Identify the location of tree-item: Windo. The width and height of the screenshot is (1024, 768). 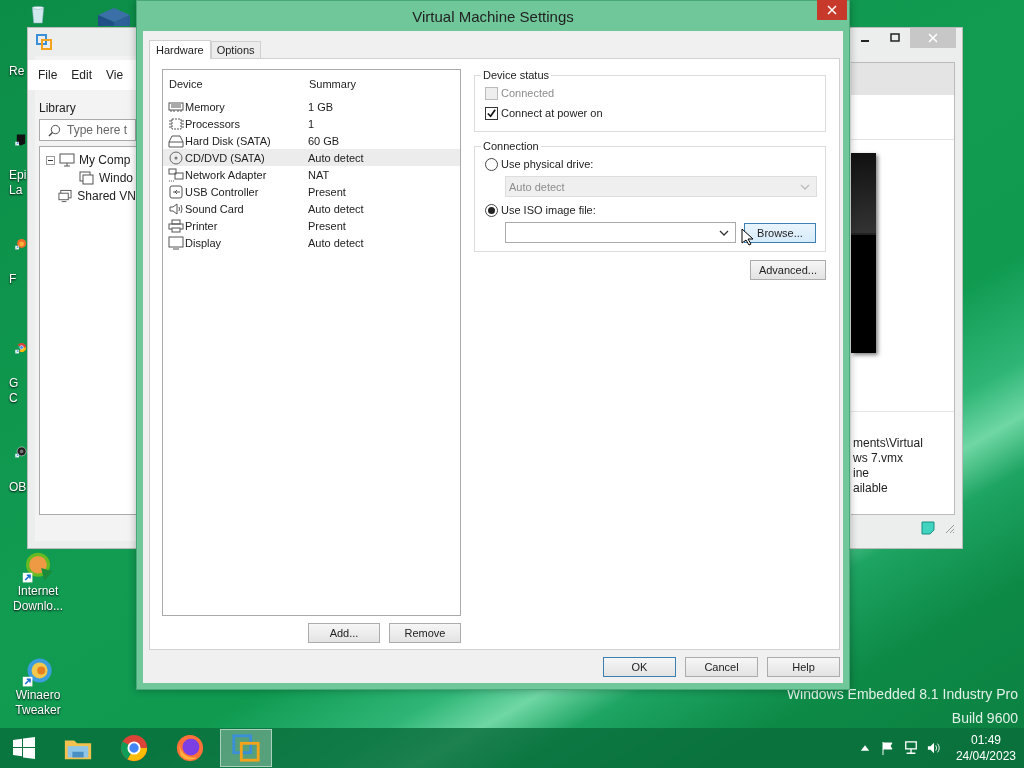
(116, 178).